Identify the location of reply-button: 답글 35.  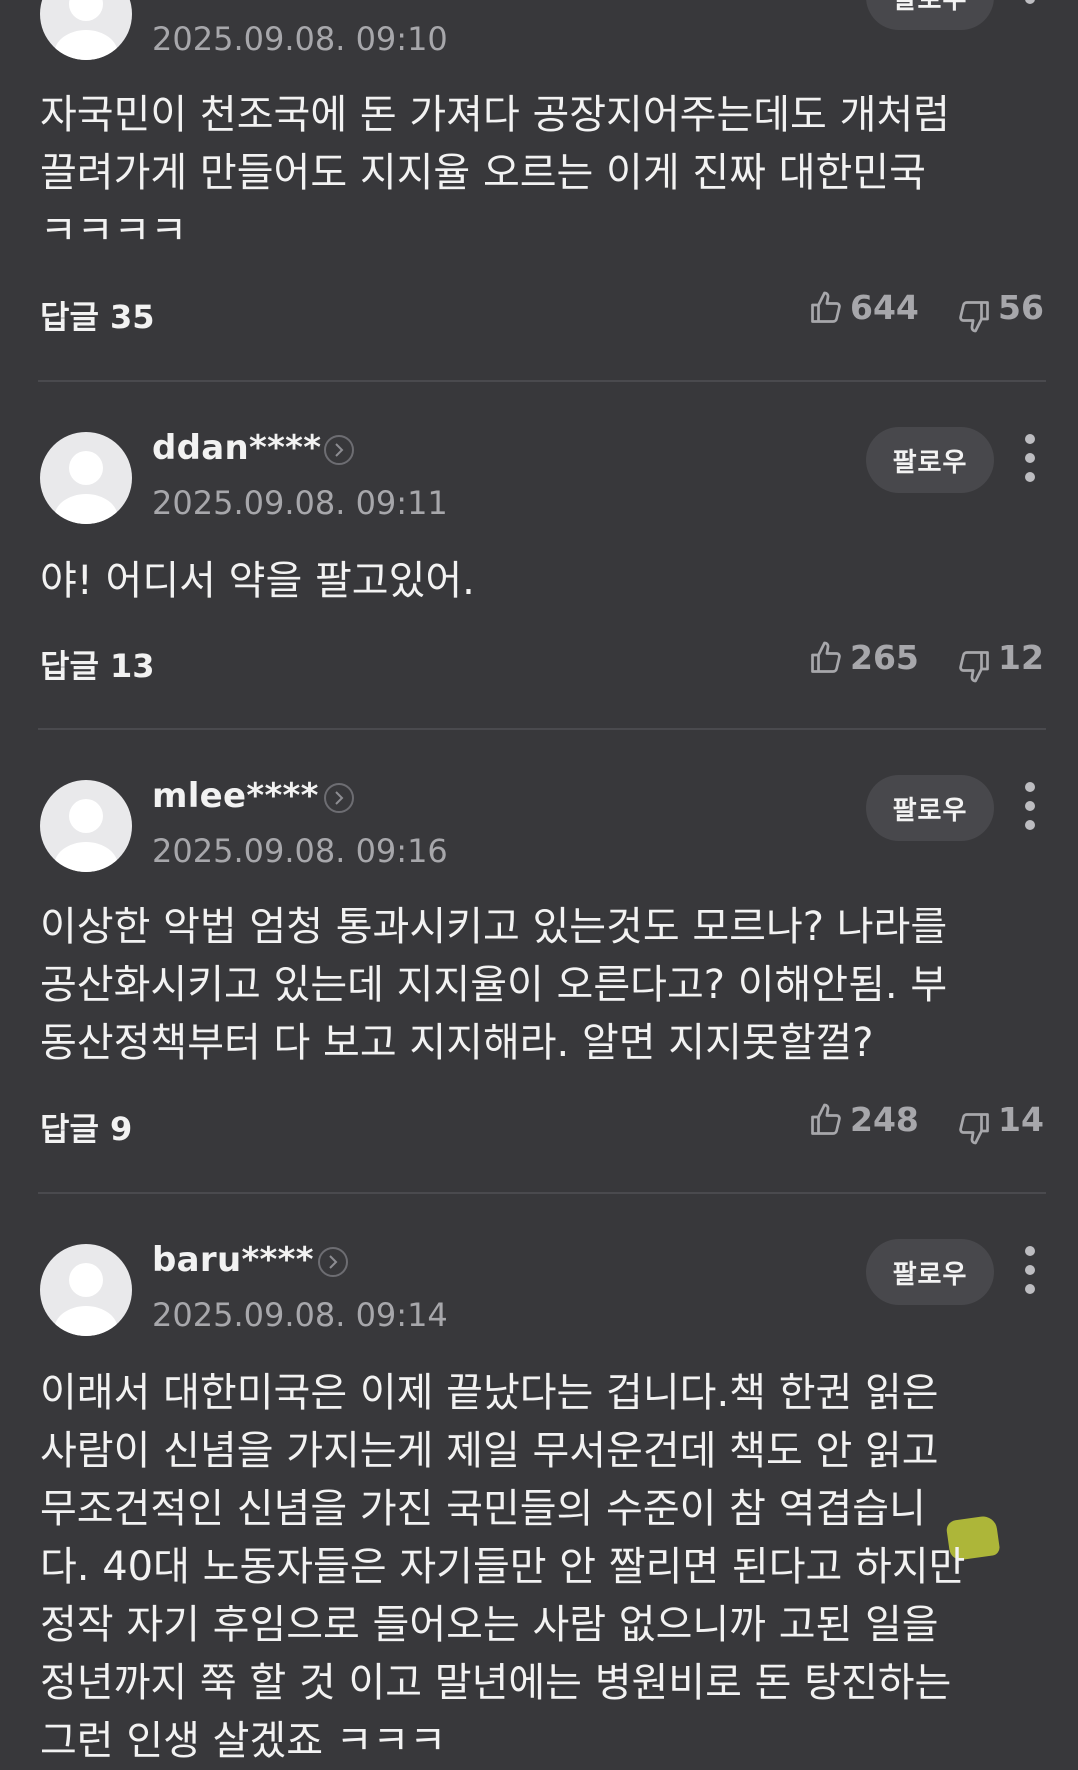
(97, 315).